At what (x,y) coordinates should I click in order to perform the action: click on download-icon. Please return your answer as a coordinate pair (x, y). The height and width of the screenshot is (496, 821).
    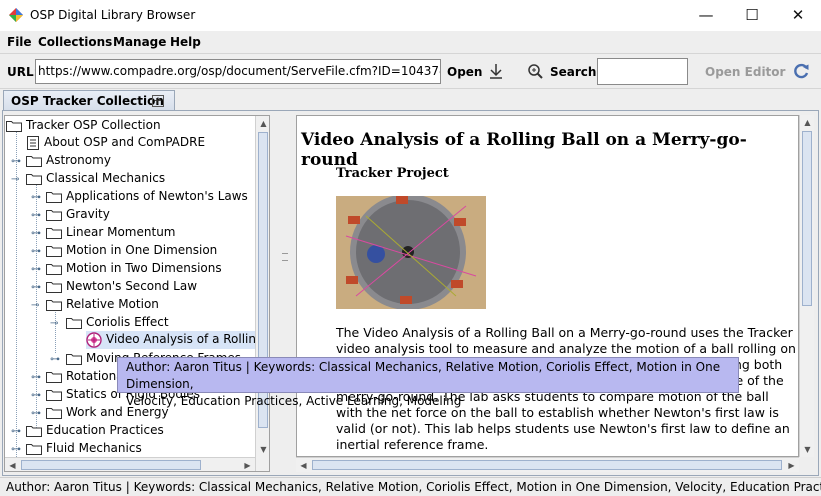
    Looking at the image, I should click on (496, 71).